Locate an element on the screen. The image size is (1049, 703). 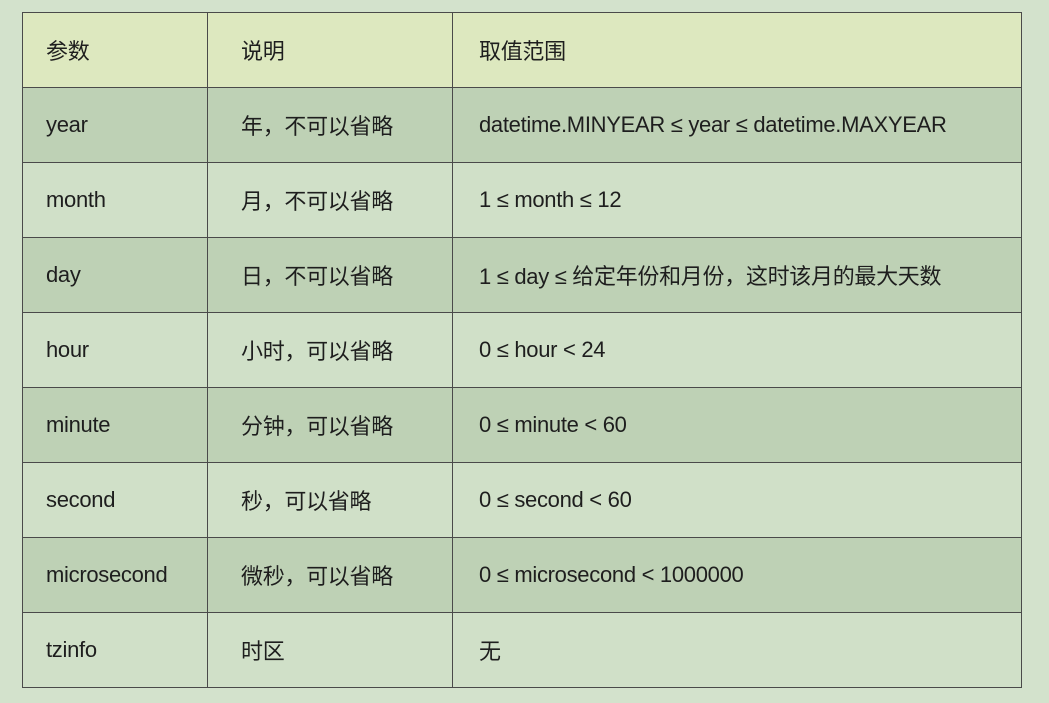
header-range: 取值范围 is located at coordinates (737, 50).